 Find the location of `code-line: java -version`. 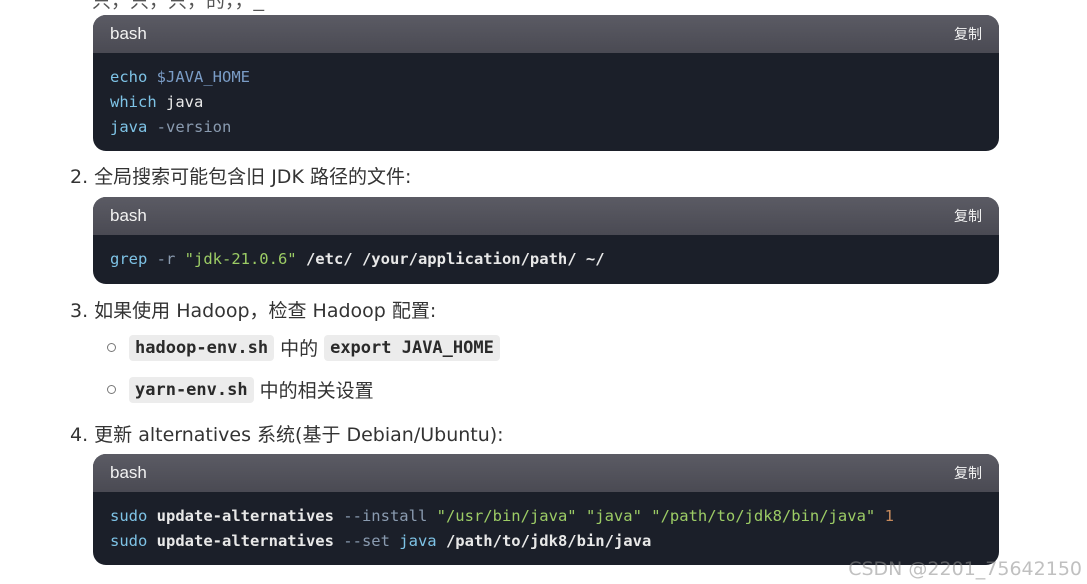

code-line: java -version is located at coordinates (546, 127).